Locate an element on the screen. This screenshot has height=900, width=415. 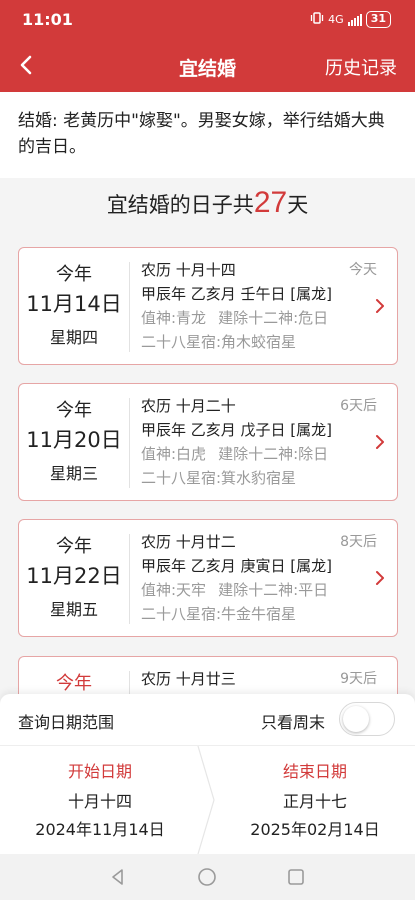
day-date-block: 今年 11月14日 星期四 is located at coordinates (74, 307).